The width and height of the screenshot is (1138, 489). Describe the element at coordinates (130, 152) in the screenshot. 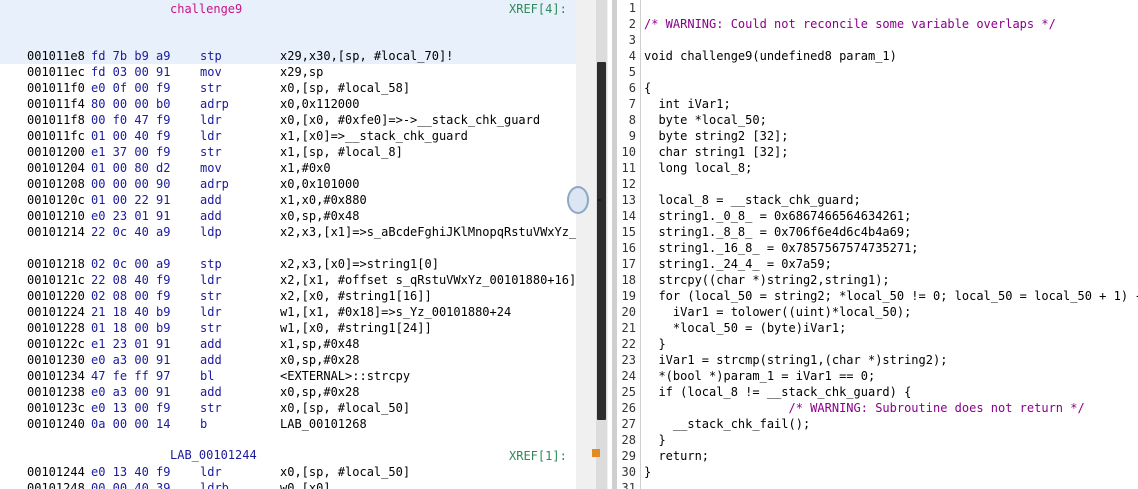

I see `instruction-bytes: e1 37 00 f9` at that location.